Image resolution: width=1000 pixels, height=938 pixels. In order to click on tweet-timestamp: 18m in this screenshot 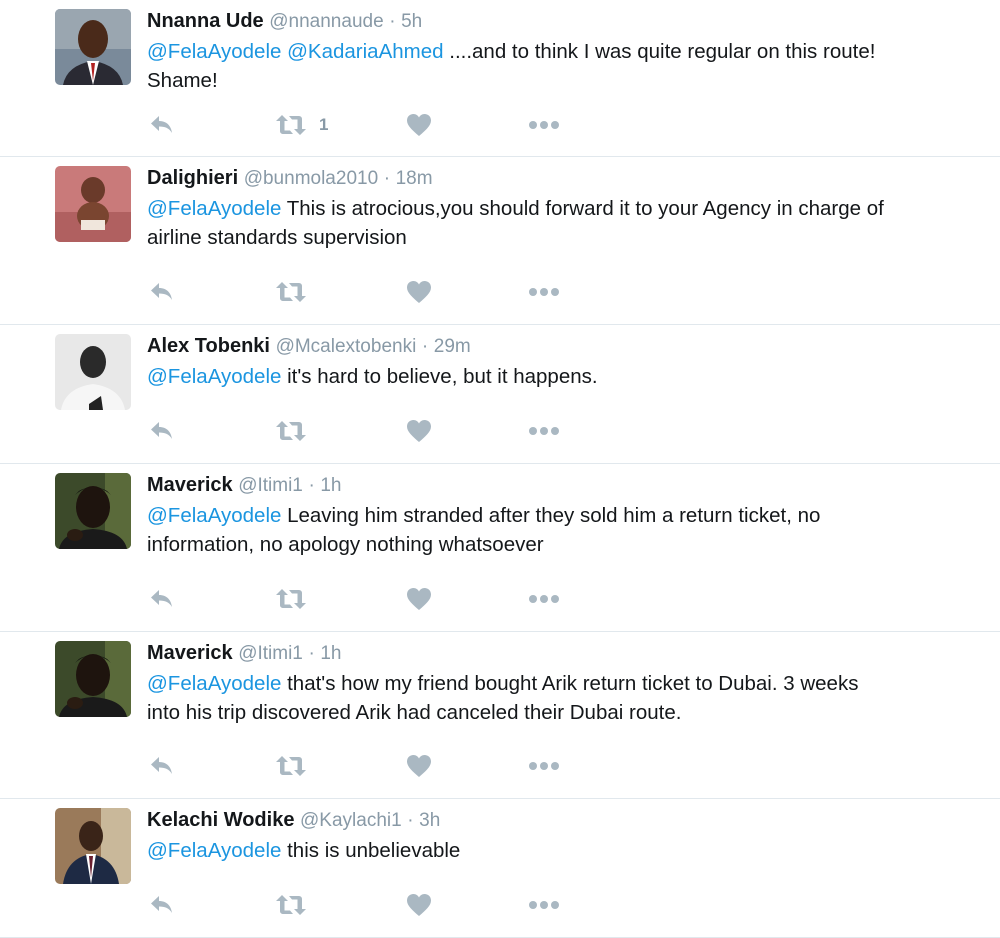, I will do `click(414, 178)`.